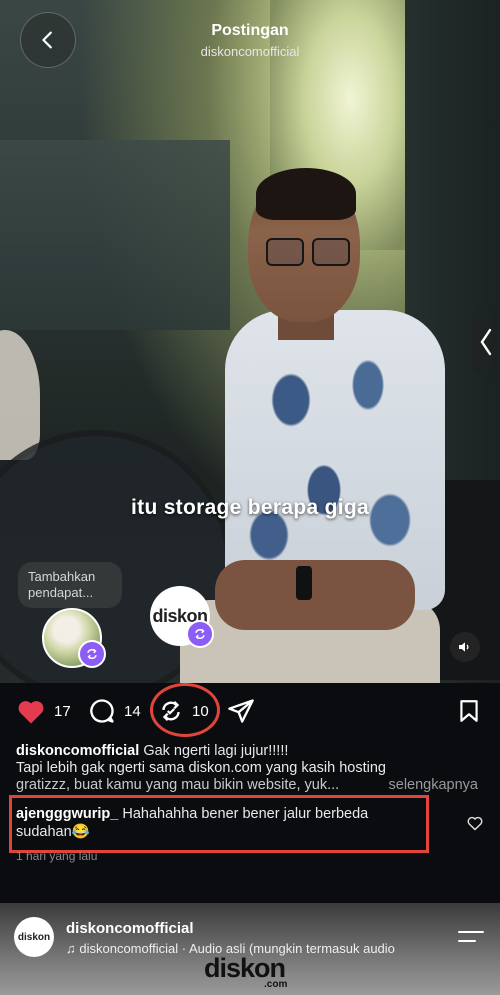  Describe the element at coordinates (306, 194) in the screenshot. I see `person-hair` at that location.